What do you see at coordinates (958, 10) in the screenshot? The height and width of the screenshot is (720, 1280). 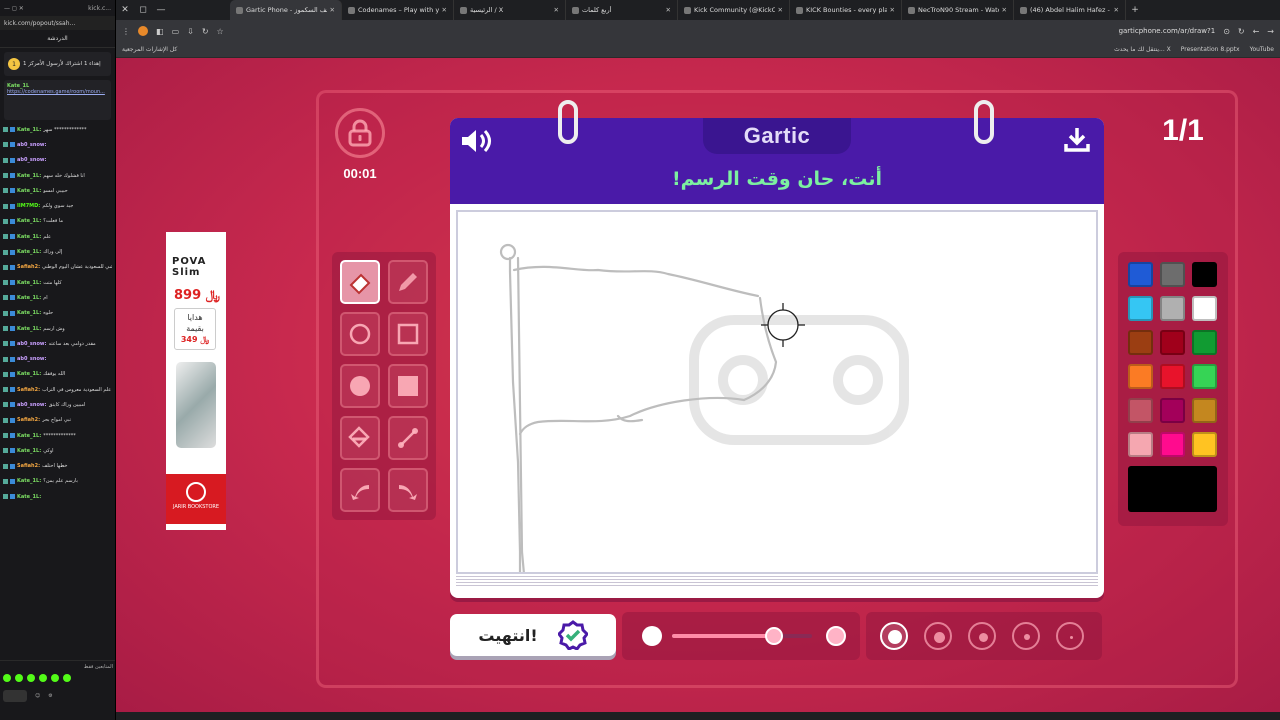 I see `browser-tab: NecTroN90 Stream - Watch Liv...✕` at bounding box center [958, 10].